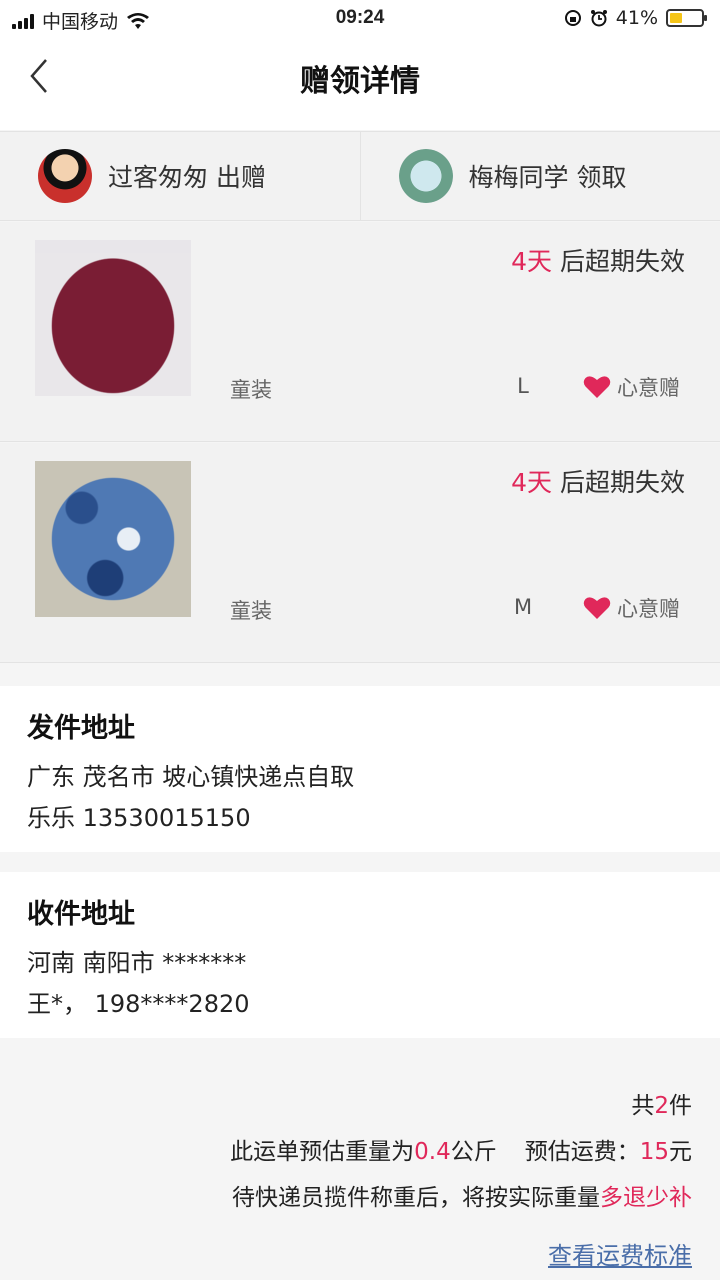  I want to click on item-size: L, so click(523, 386).